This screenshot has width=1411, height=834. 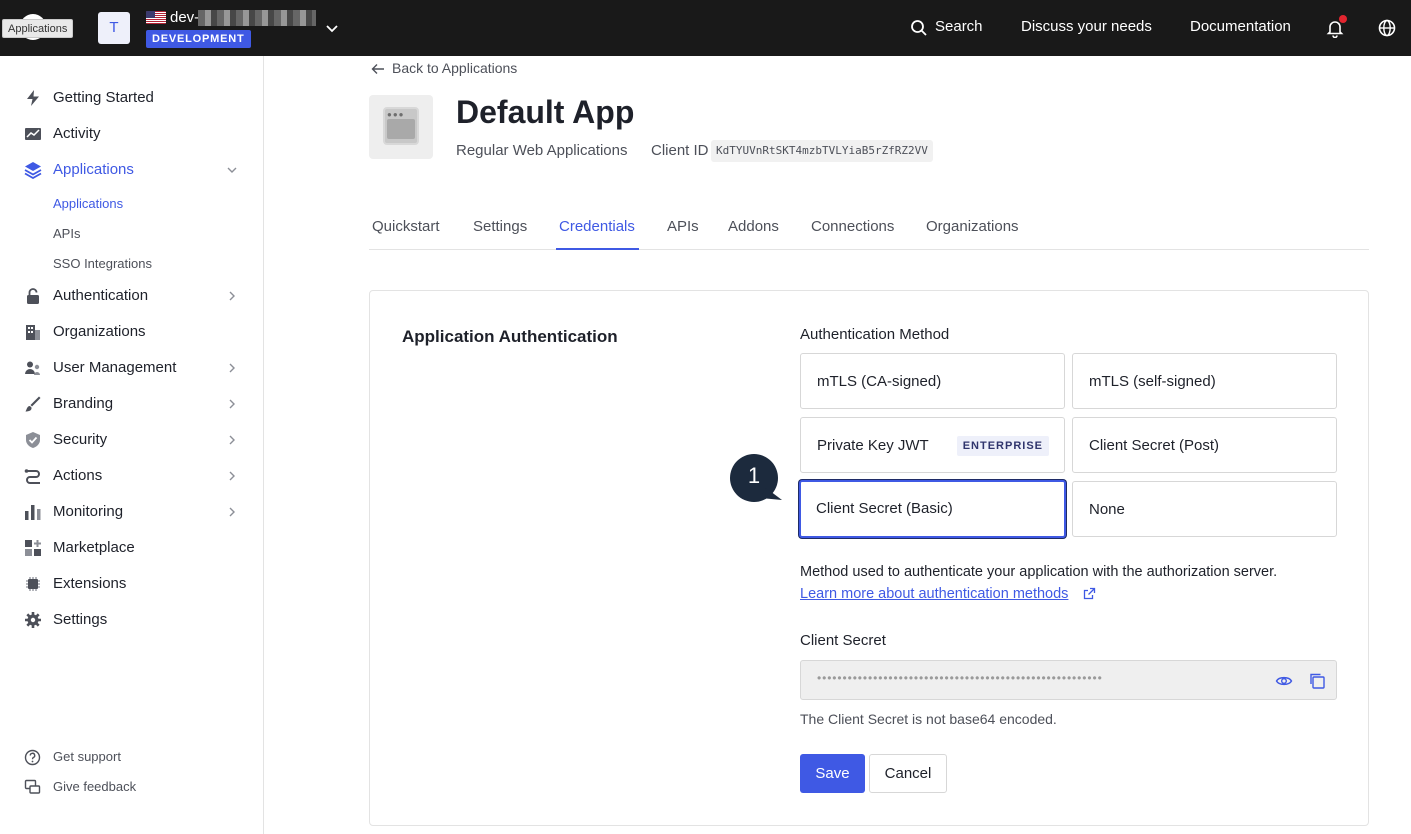 I want to click on section-title: Application Authentication, so click(x=510, y=336).